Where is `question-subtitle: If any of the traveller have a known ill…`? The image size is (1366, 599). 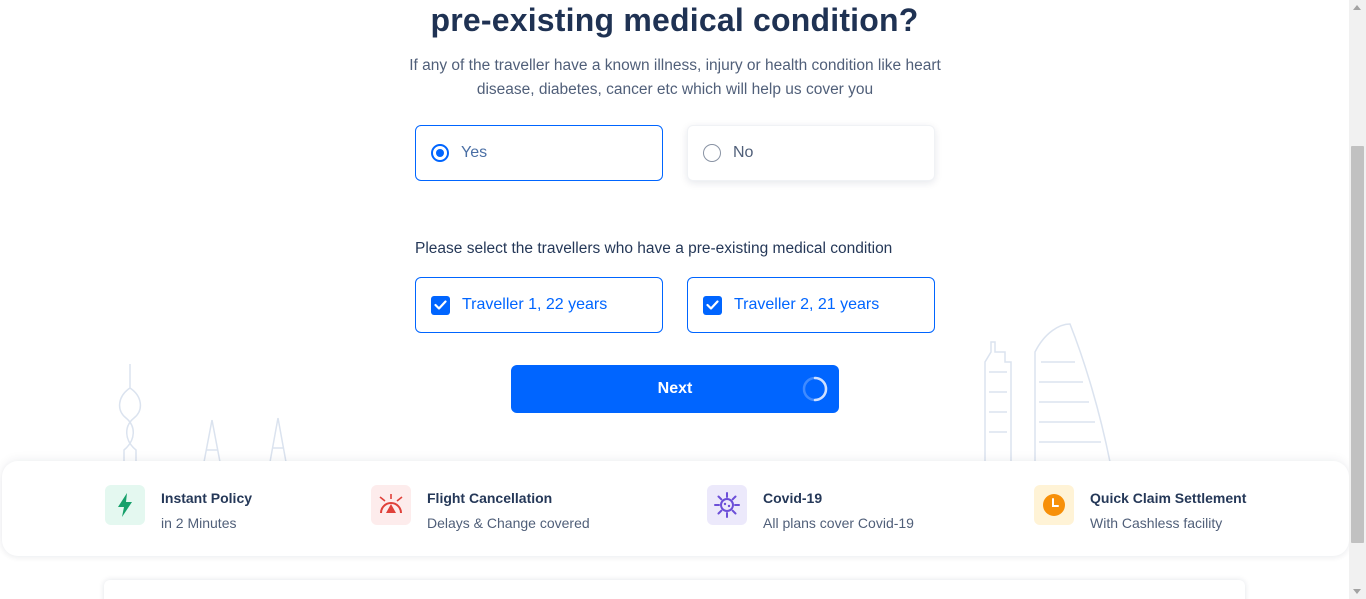 question-subtitle: If any of the traveller have a known ill… is located at coordinates (675, 77).